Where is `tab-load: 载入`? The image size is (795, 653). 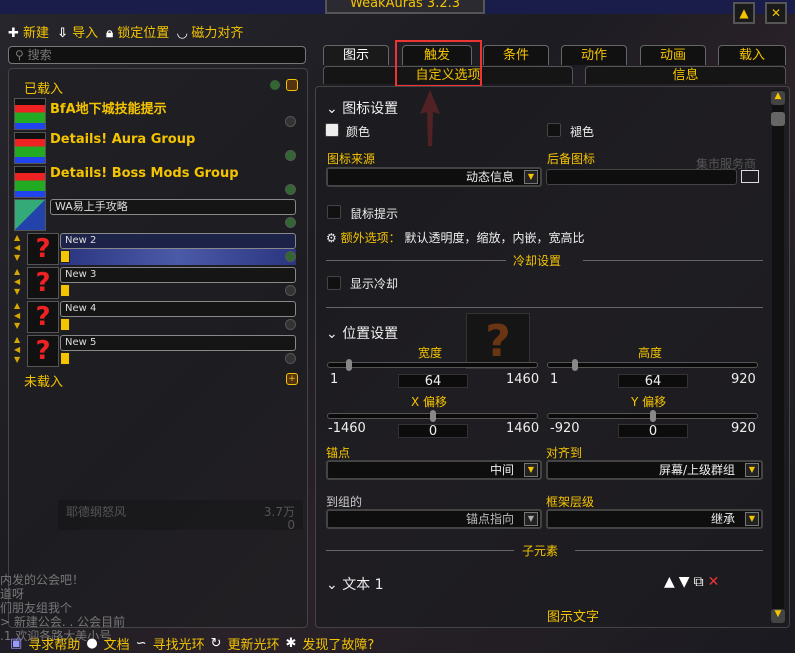
tab-load: 载入 is located at coordinates (752, 55).